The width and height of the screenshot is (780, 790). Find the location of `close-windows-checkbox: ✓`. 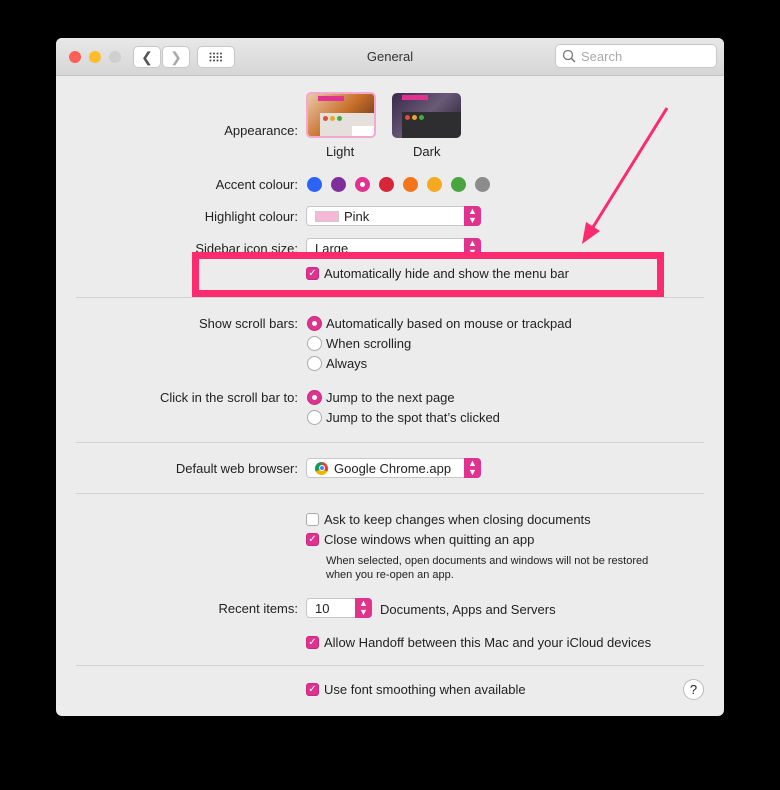

close-windows-checkbox: ✓ is located at coordinates (312, 539).